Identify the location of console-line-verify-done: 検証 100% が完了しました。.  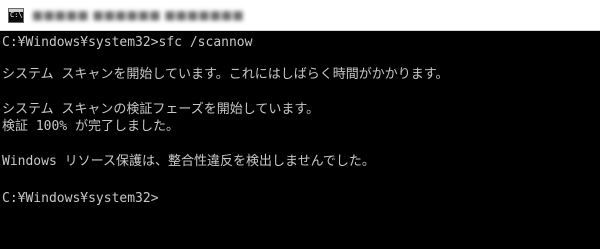
(90, 126).